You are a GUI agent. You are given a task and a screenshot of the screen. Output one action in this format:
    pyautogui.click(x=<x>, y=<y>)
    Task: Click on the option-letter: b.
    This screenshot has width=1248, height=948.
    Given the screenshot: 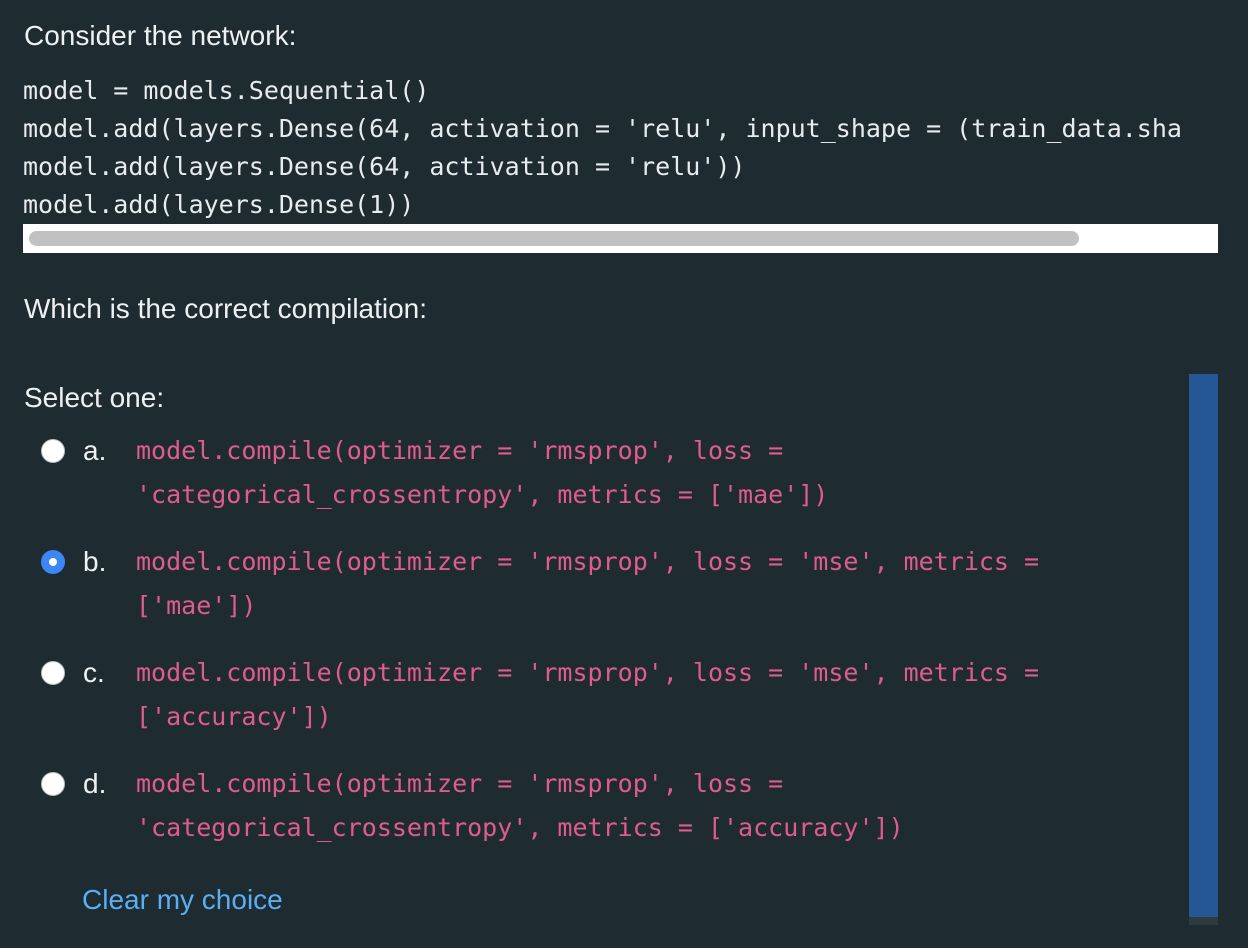 What is the action you would take?
    pyautogui.click(x=95, y=561)
    